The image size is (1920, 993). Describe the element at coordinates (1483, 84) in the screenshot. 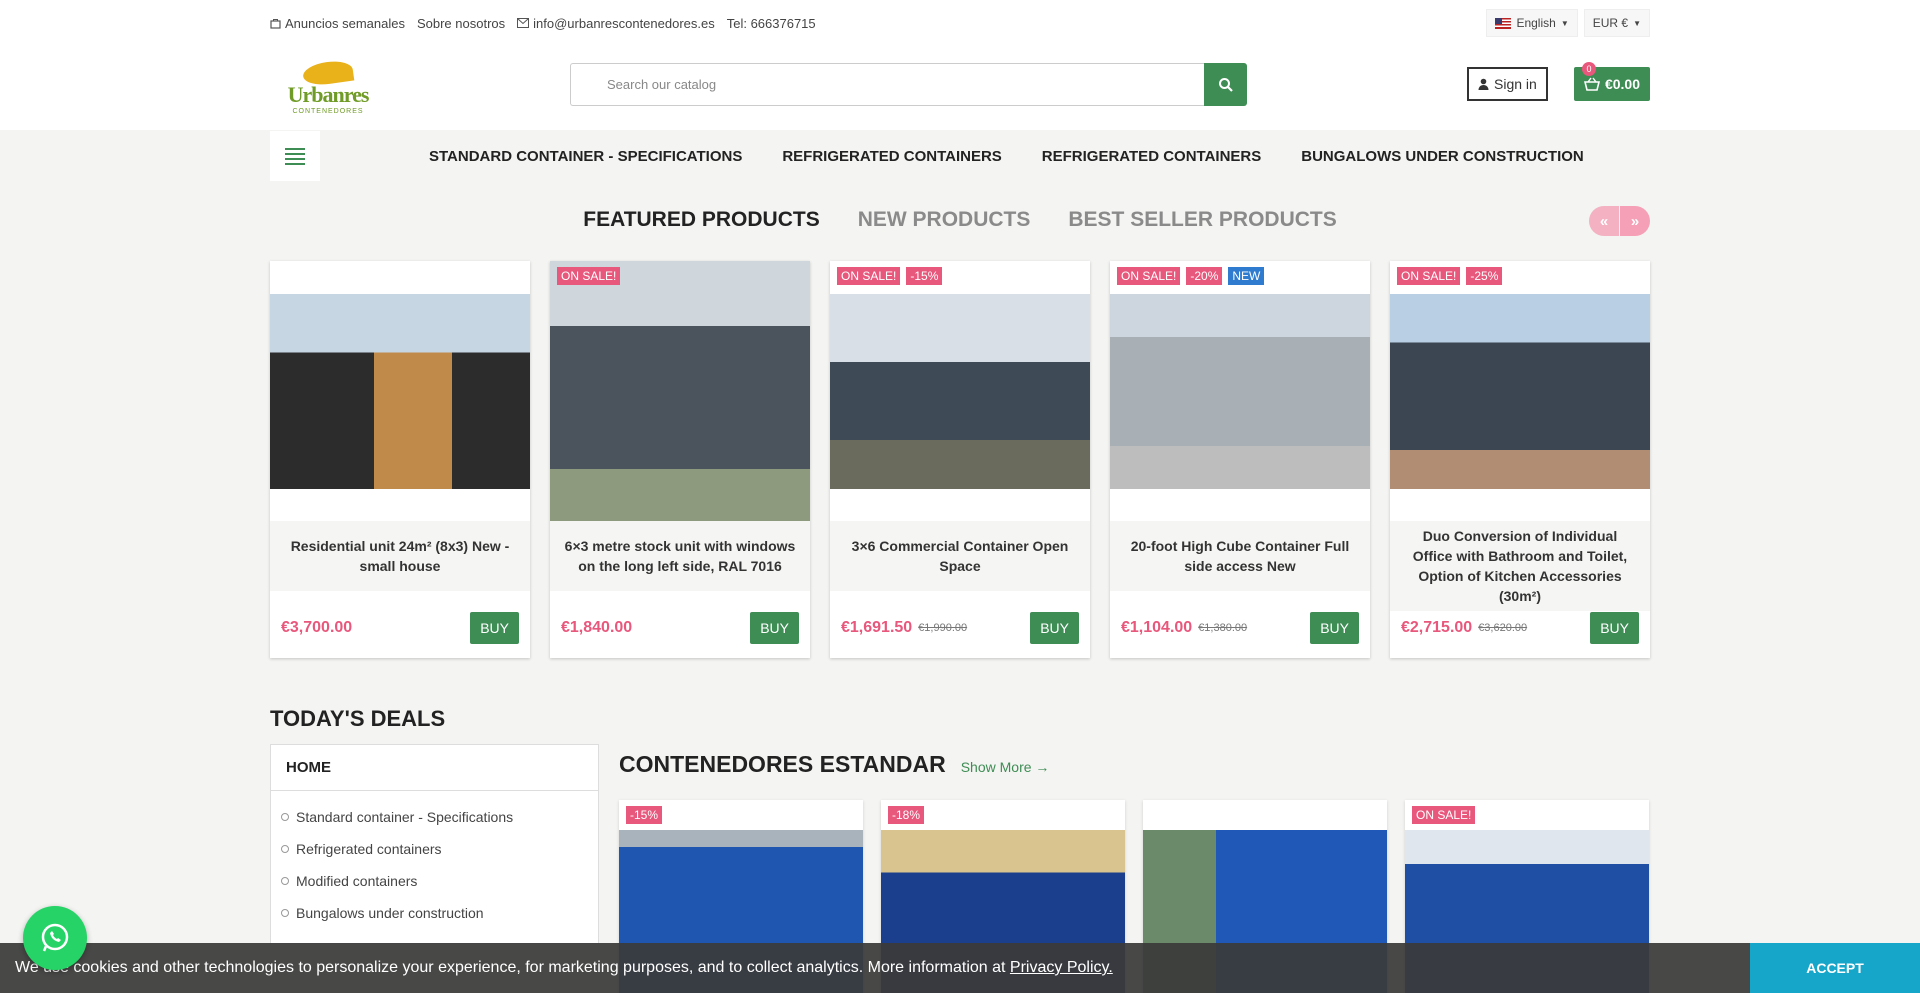

I see `user-icon` at that location.